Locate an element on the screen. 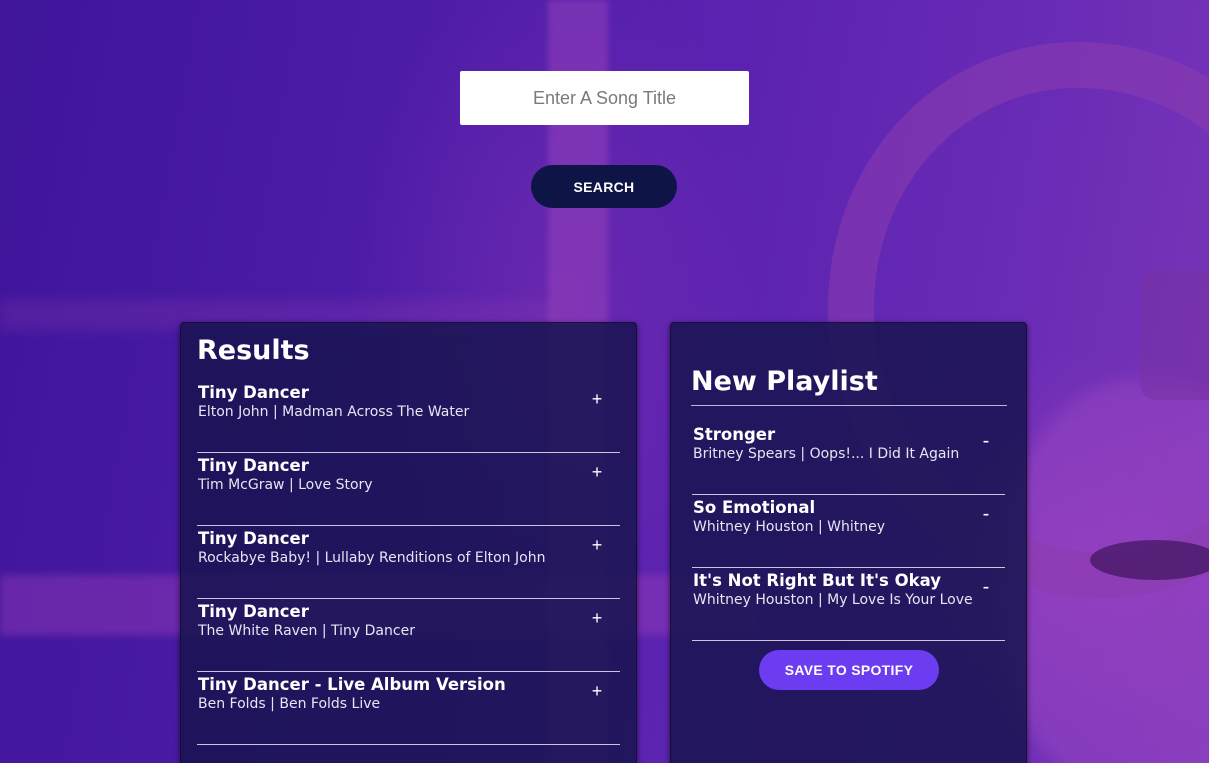  track-info: The White Raven | Tiny Dancer is located at coordinates (306, 631).